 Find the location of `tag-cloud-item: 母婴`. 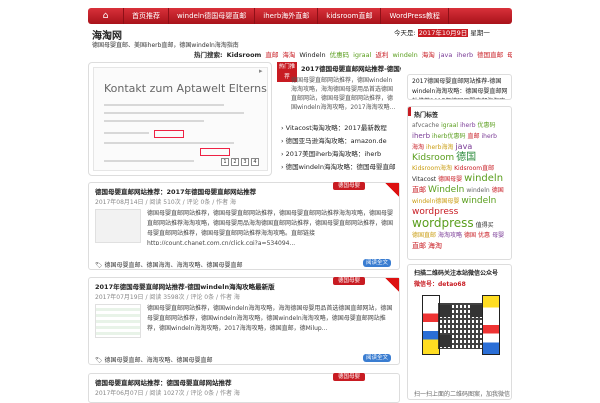

tag-cloud-item: 母婴 is located at coordinates (498, 236).